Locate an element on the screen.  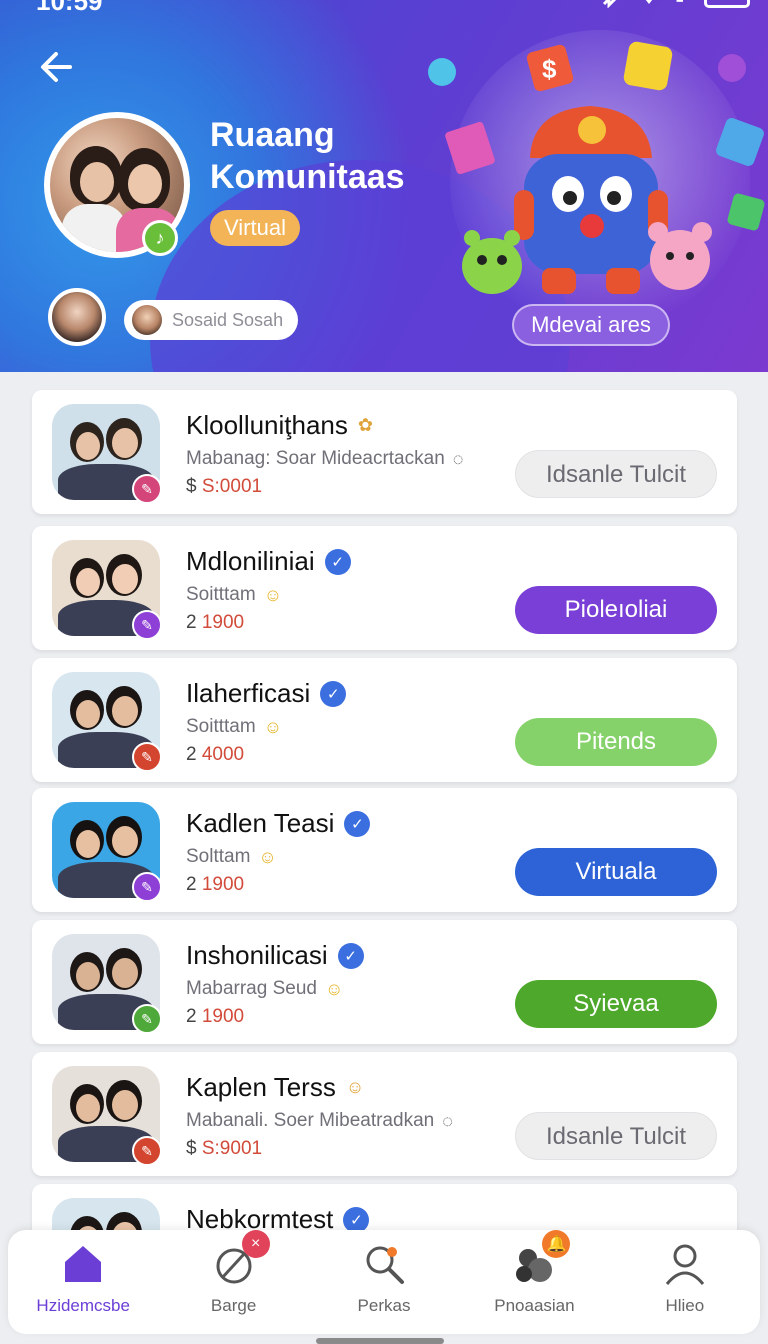
home-indicator is located at coordinates (380, 1341).